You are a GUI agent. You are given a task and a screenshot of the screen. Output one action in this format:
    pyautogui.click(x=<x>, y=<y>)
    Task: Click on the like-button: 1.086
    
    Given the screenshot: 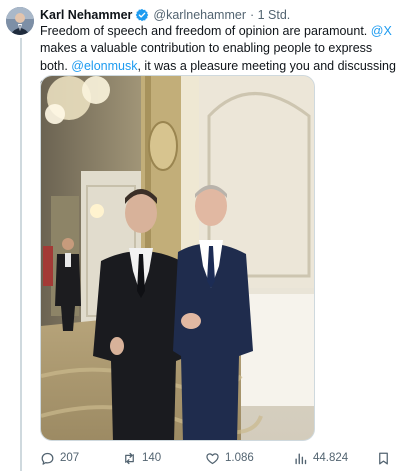 What is the action you would take?
    pyautogui.click(x=229, y=458)
    